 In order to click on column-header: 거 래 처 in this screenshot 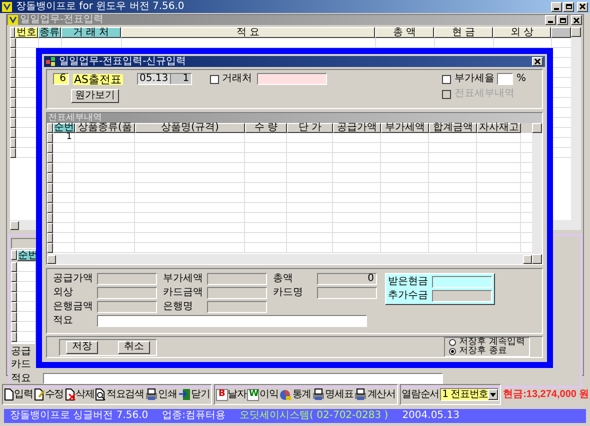, I will do `click(91, 32)`.